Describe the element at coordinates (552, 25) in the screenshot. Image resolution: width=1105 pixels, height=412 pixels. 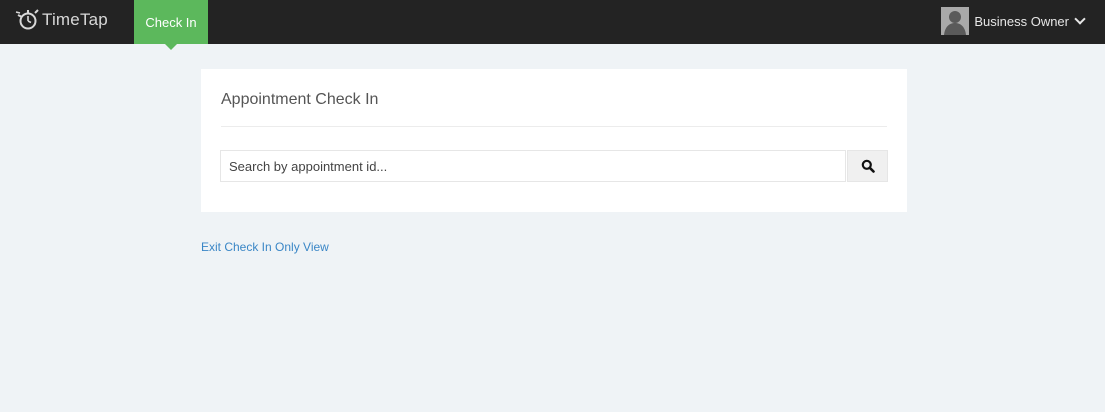
I see `top-navbar: TimeTap Check In Business Owner` at that location.